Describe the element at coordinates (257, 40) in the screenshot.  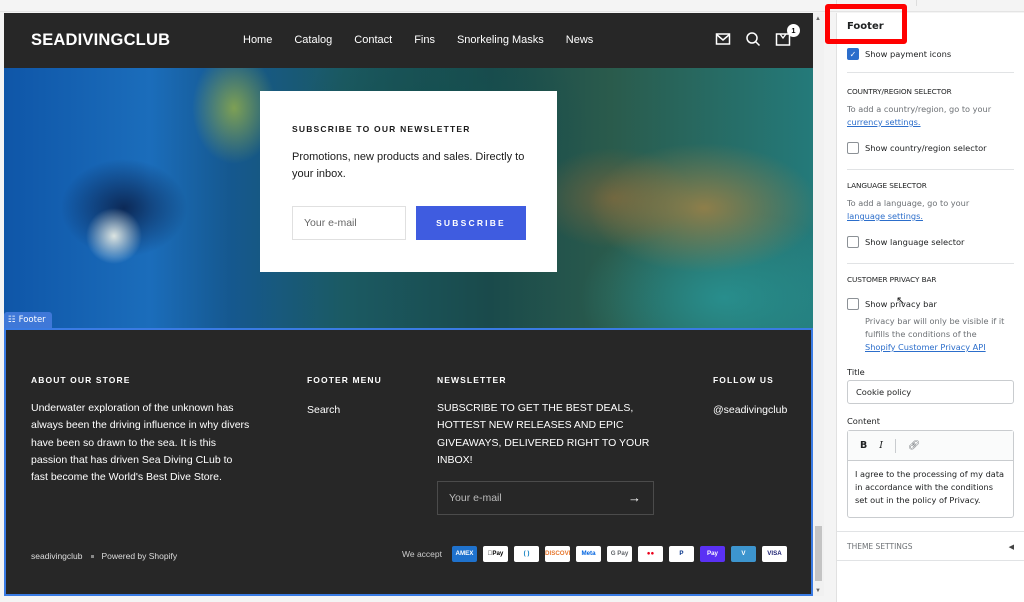
I see `nav-home: Home` at that location.